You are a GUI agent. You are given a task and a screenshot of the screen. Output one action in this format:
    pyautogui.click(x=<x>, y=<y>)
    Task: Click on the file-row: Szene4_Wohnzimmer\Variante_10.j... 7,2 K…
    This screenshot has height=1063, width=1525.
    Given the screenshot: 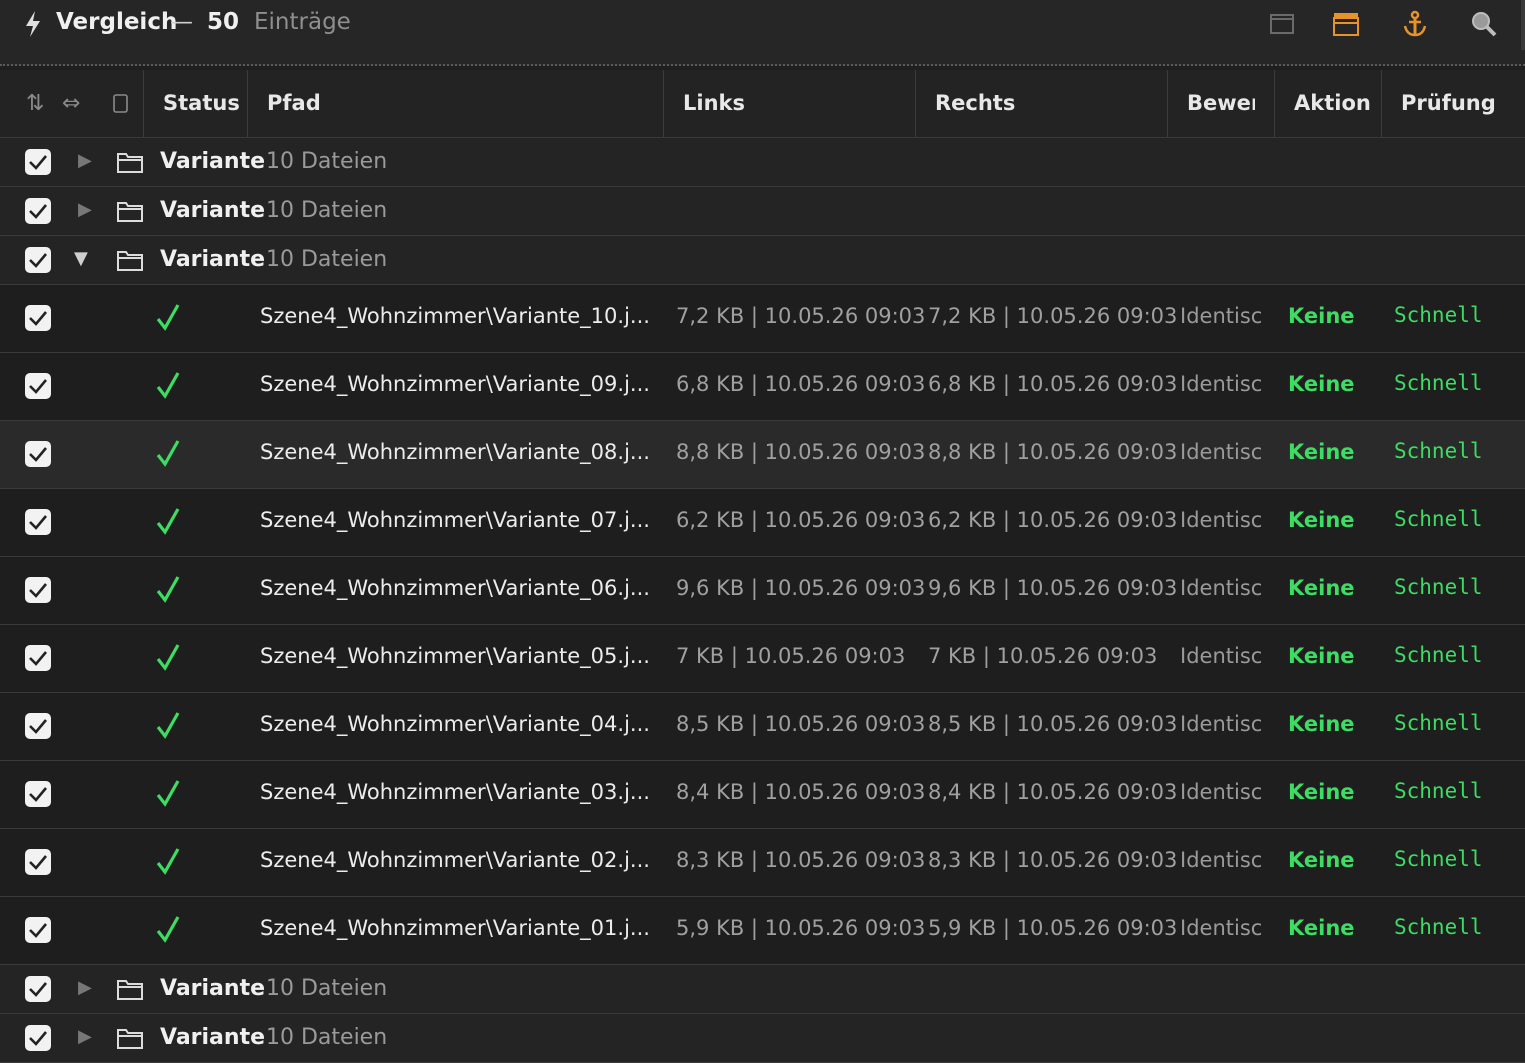 What is the action you would take?
    pyautogui.click(x=762, y=319)
    